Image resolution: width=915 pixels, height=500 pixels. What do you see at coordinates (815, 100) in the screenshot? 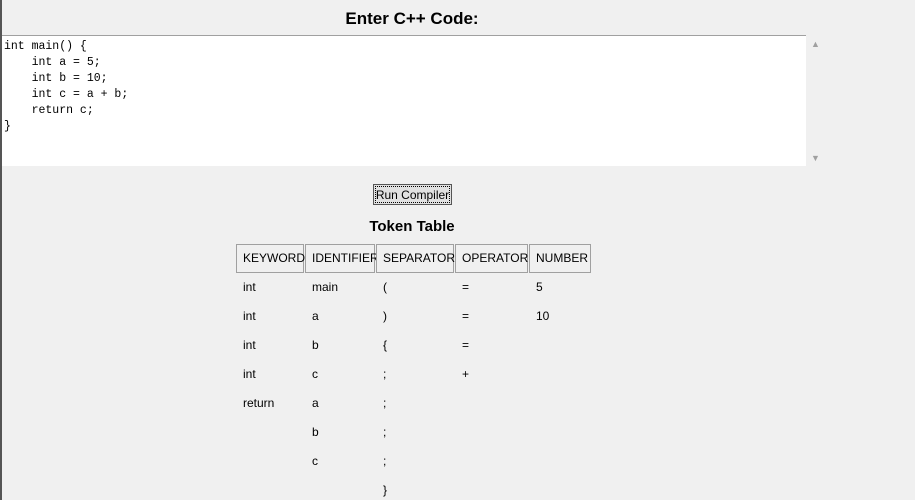
I see `code-editor-scrollbar: ▲ ▼` at bounding box center [815, 100].